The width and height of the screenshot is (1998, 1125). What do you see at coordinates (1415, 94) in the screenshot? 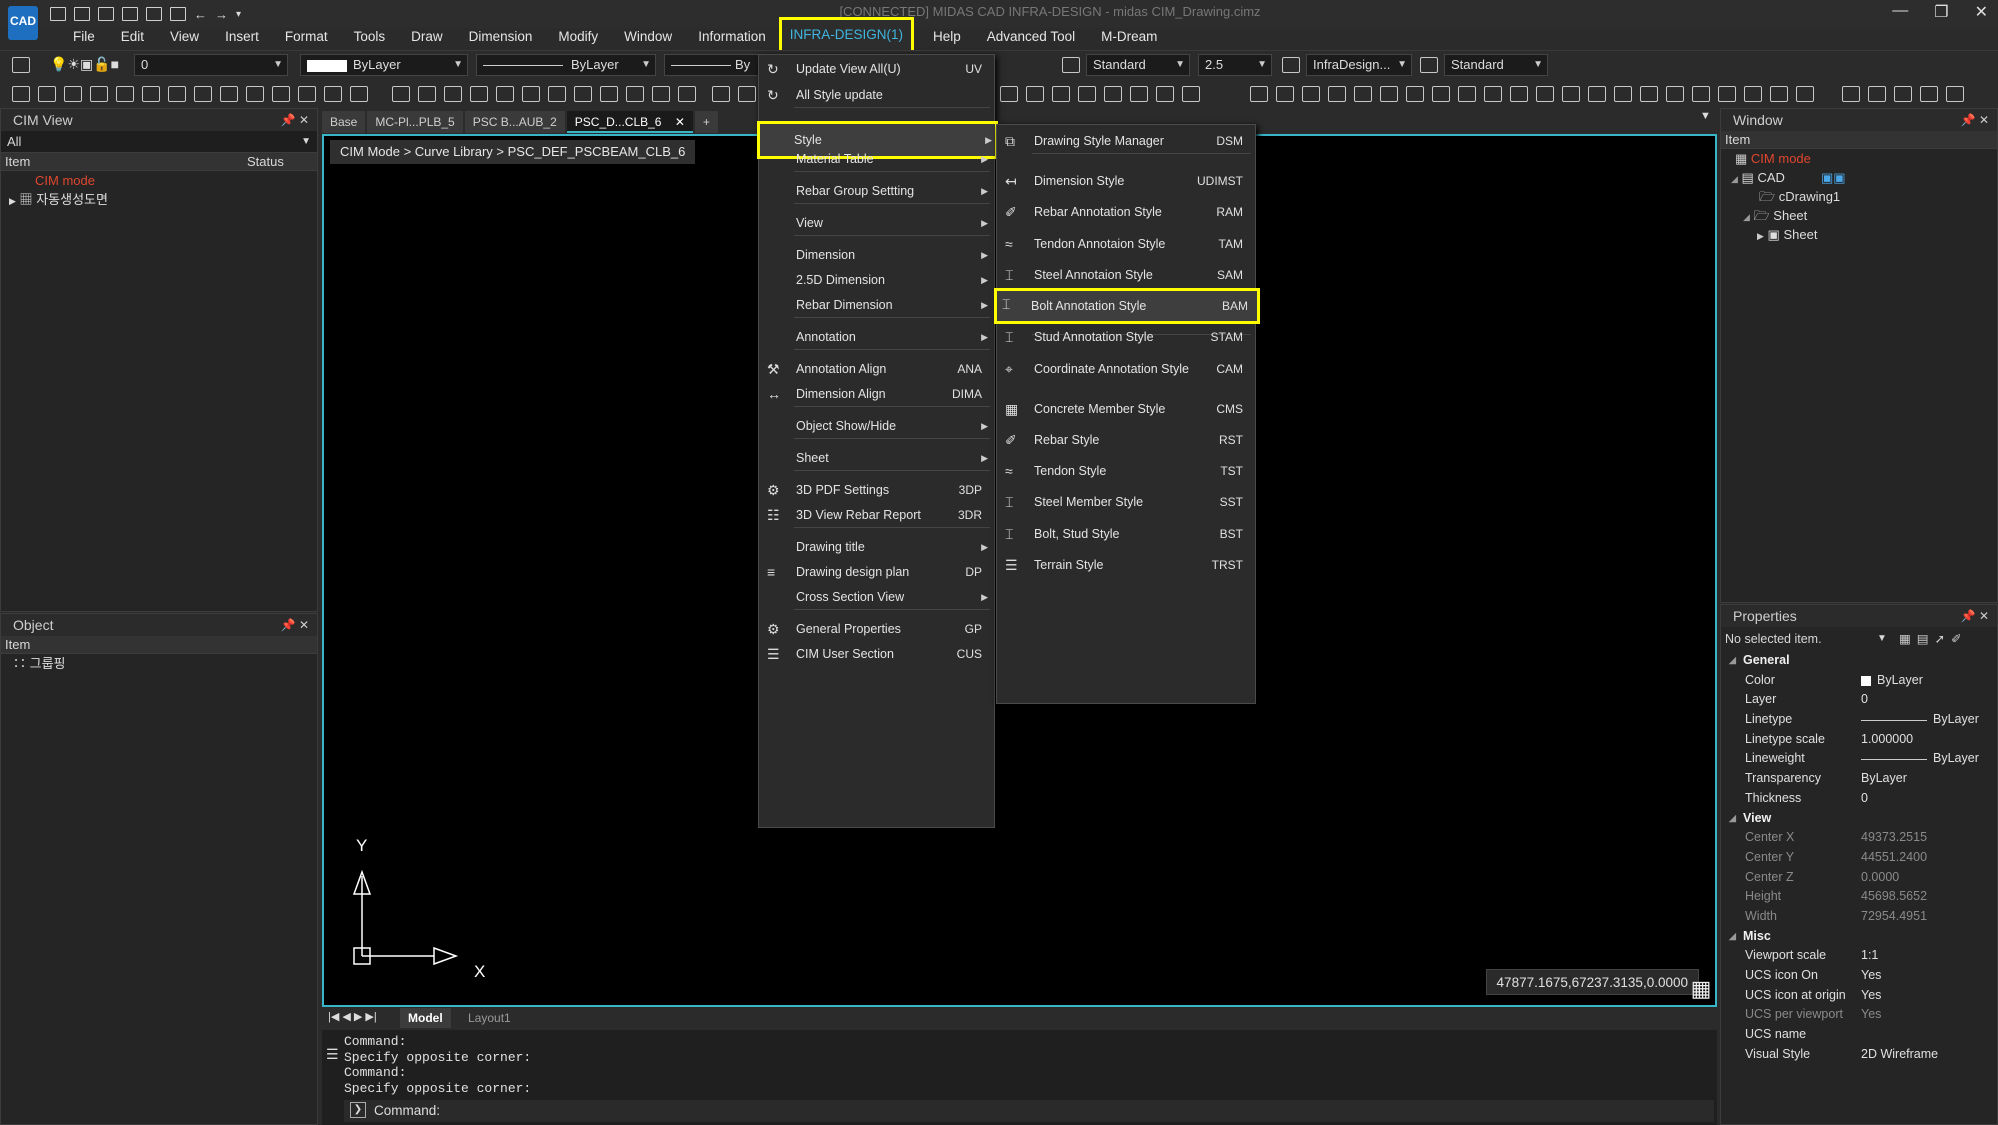
I see `tool-43-icon` at bounding box center [1415, 94].